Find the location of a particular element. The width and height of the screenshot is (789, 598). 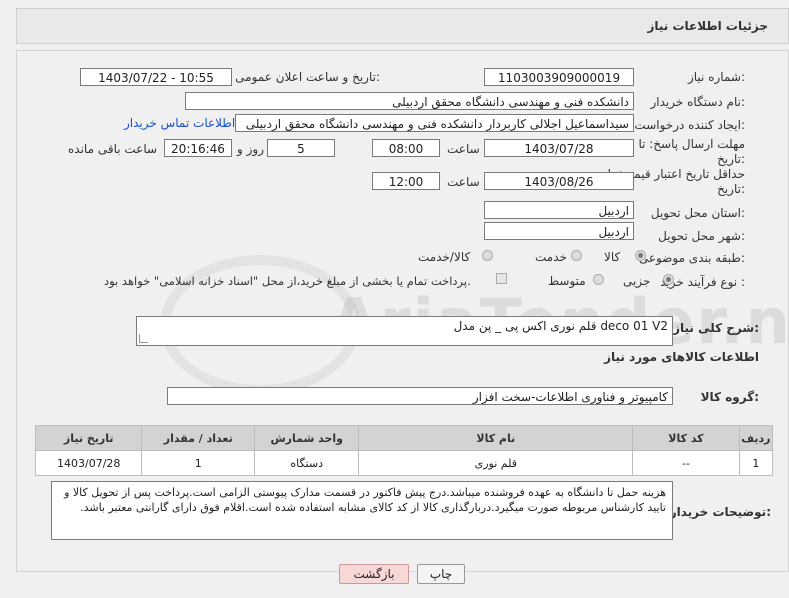

resize-grip-icon is located at coordinates (143, 338).